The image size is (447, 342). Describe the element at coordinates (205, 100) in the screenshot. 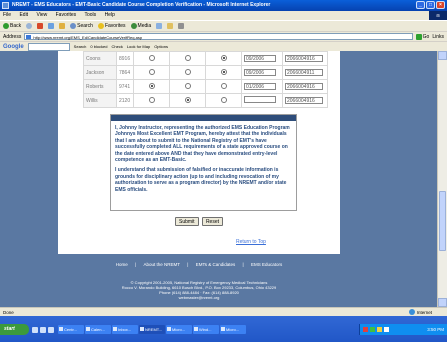

I see `table-row: Willis 2120 2066004916` at that location.